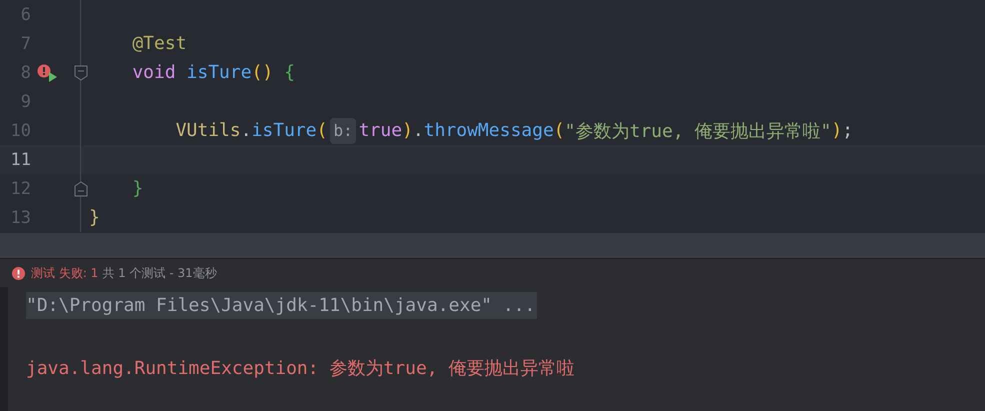 This screenshot has height=411, width=985. I want to click on error-message: java.lang.RuntimeException: 参数为true, 俺要抛出异常啦, so click(300, 369).